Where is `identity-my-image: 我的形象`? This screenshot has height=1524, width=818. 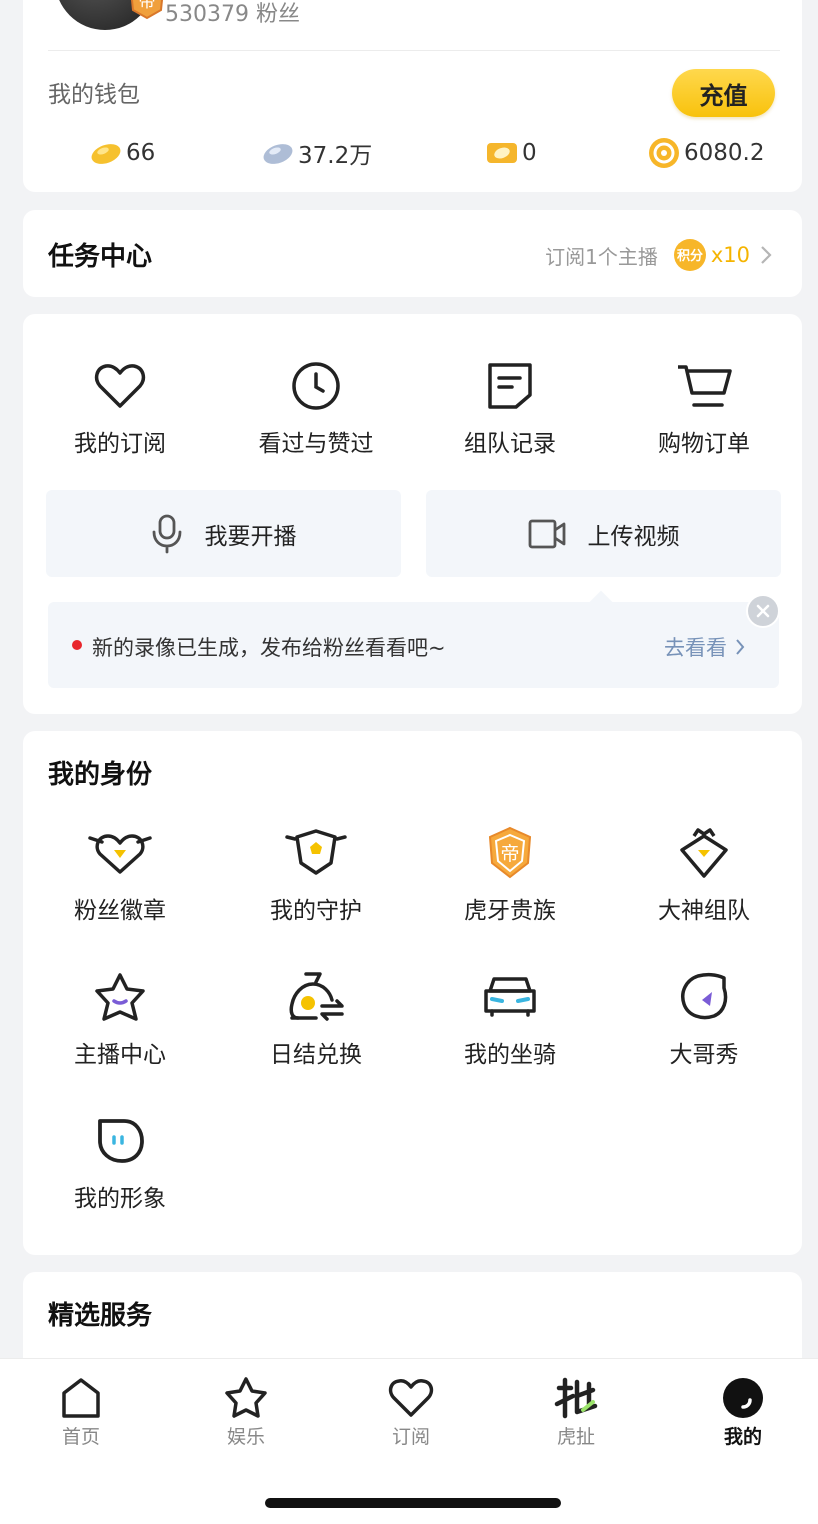 identity-my-image: 我的形象 is located at coordinates (120, 1163).